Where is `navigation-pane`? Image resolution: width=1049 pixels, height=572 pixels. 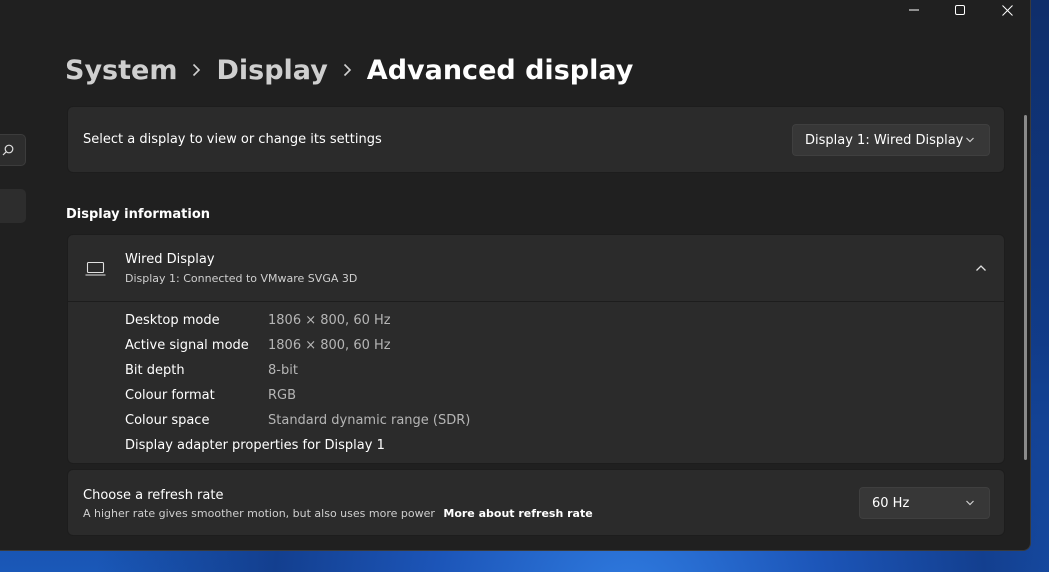 navigation-pane is located at coordinates (14, 275).